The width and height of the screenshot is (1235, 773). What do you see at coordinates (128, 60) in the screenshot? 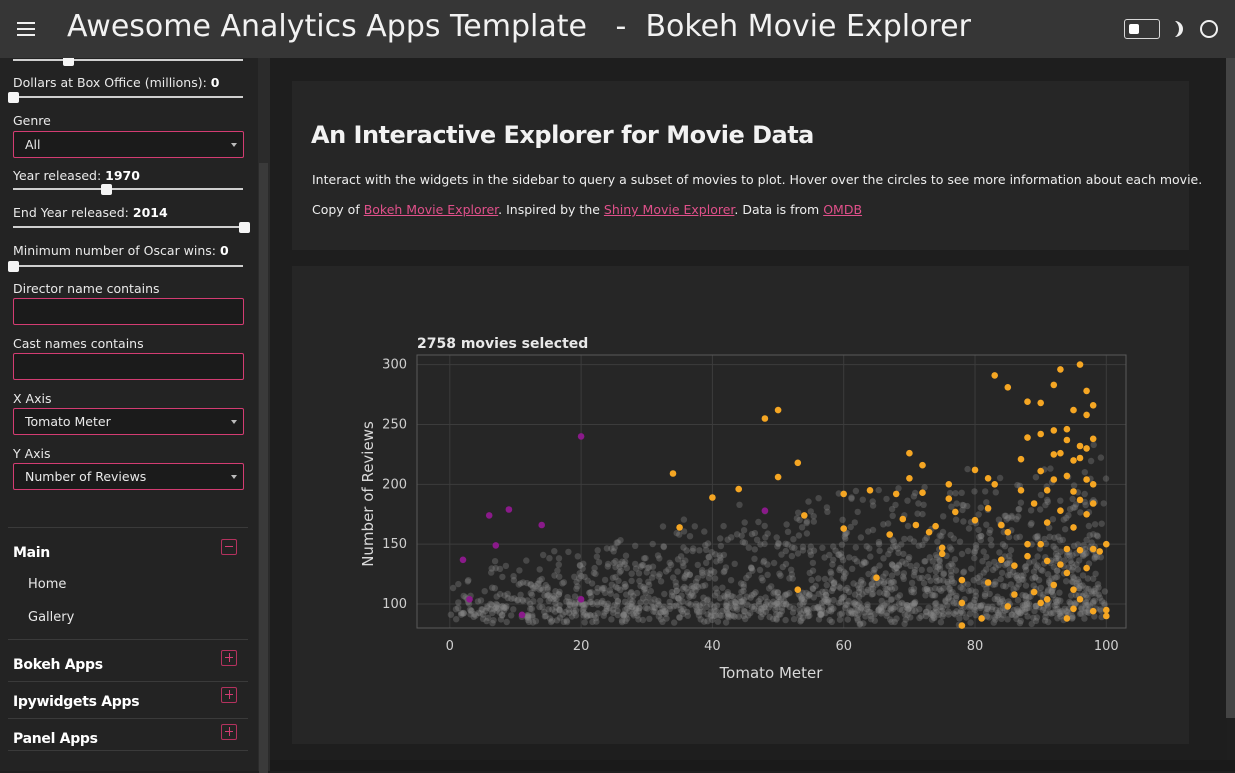
I see `slider-track-top` at bounding box center [128, 60].